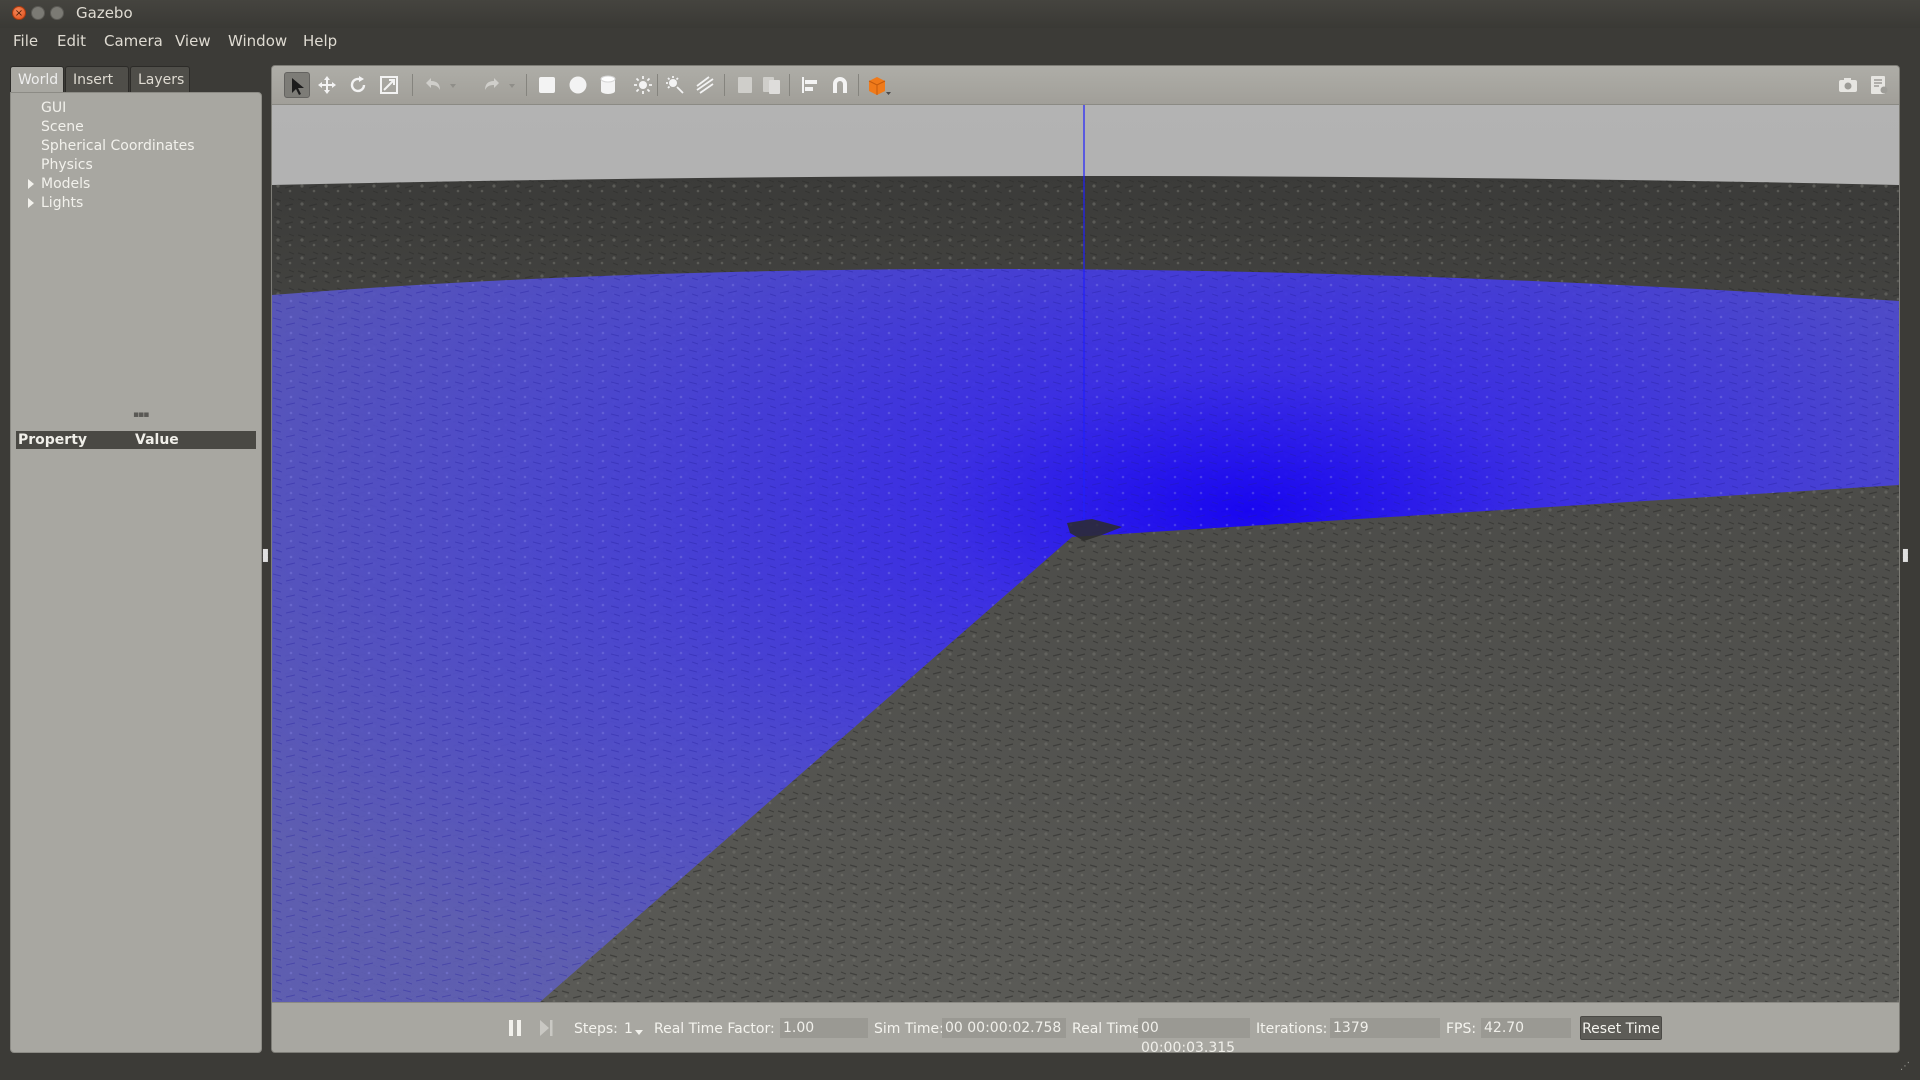 This screenshot has height=1080, width=1920. I want to click on reset-time-button: Reset Time, so click(1621, 1028).